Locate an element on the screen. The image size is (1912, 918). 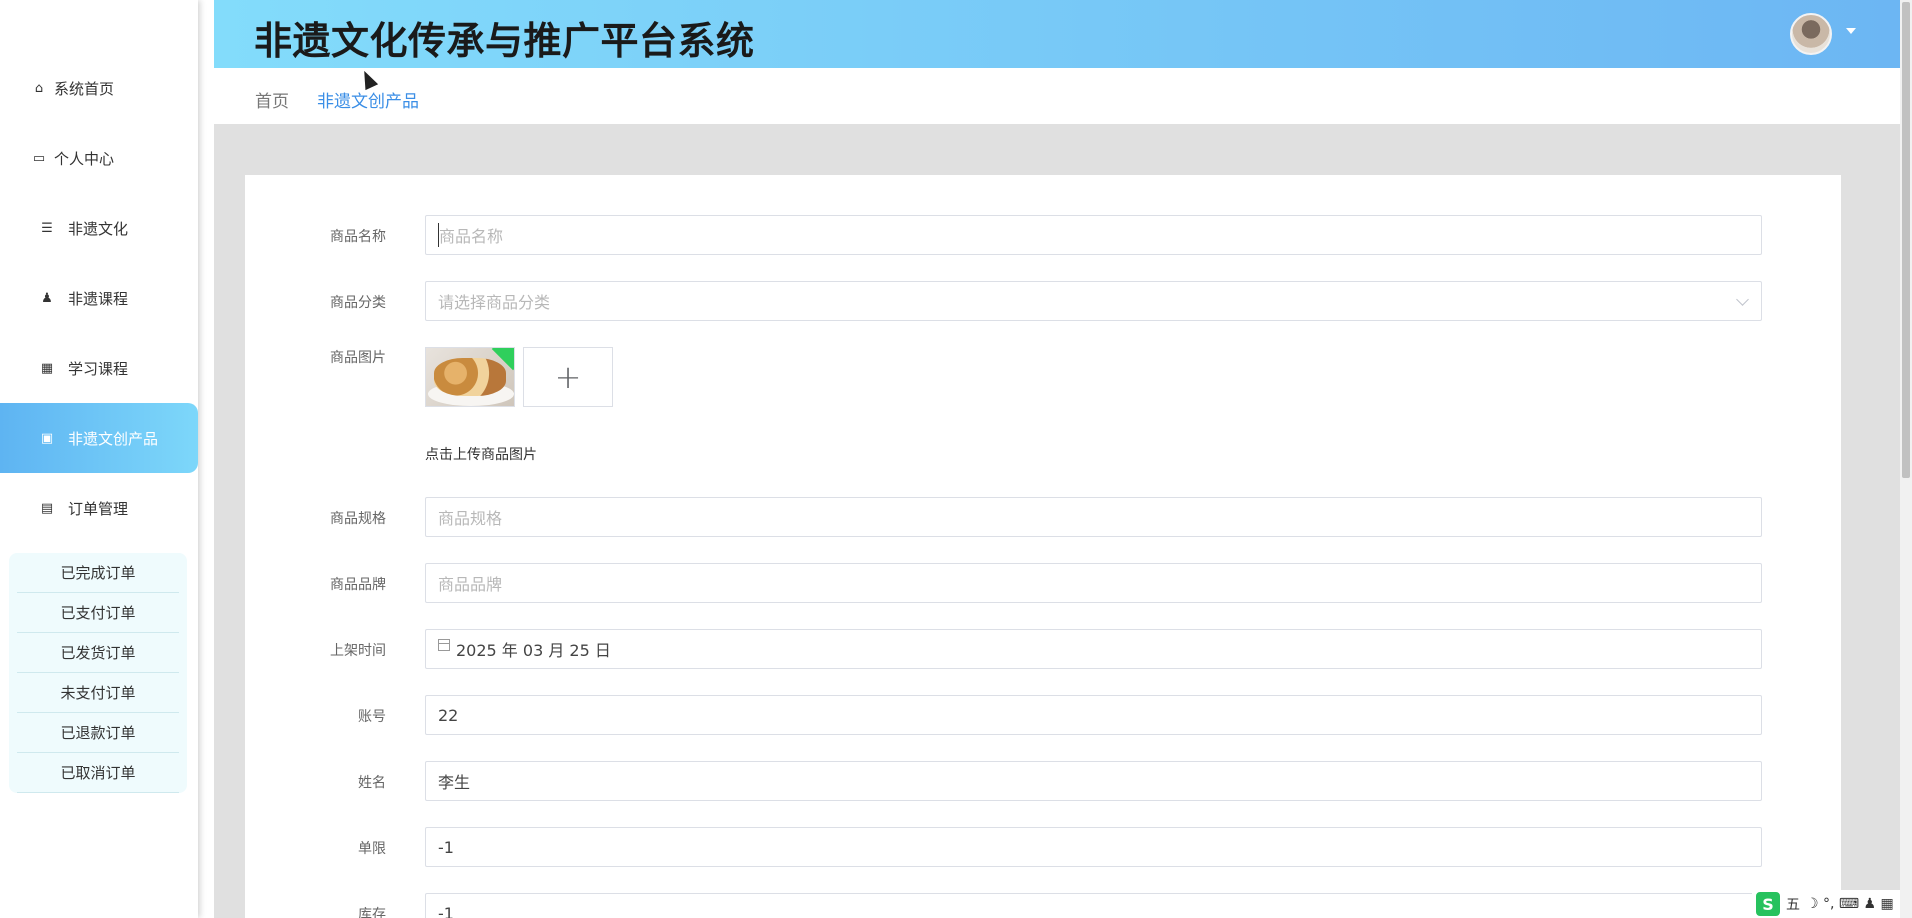
sidebar-item-label: 非遗文化 is located at coordinates (98, 228).